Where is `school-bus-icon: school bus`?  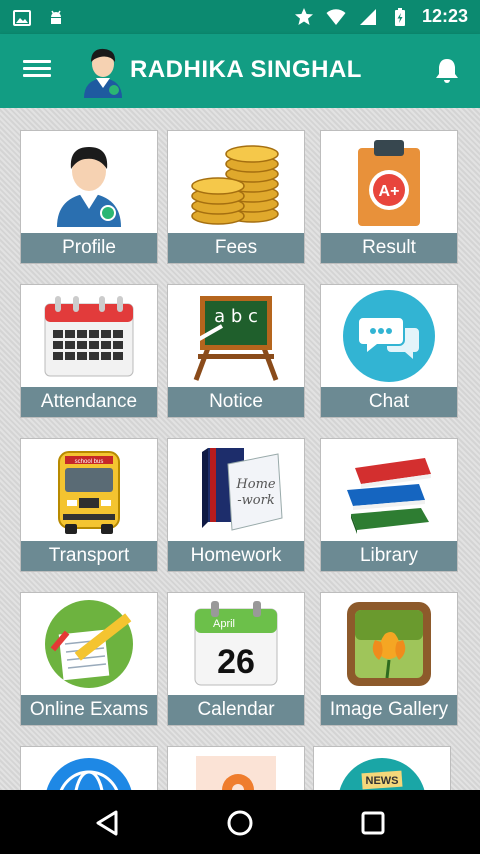 school-bus-icon: school bus is located at coordinates (89, 492).